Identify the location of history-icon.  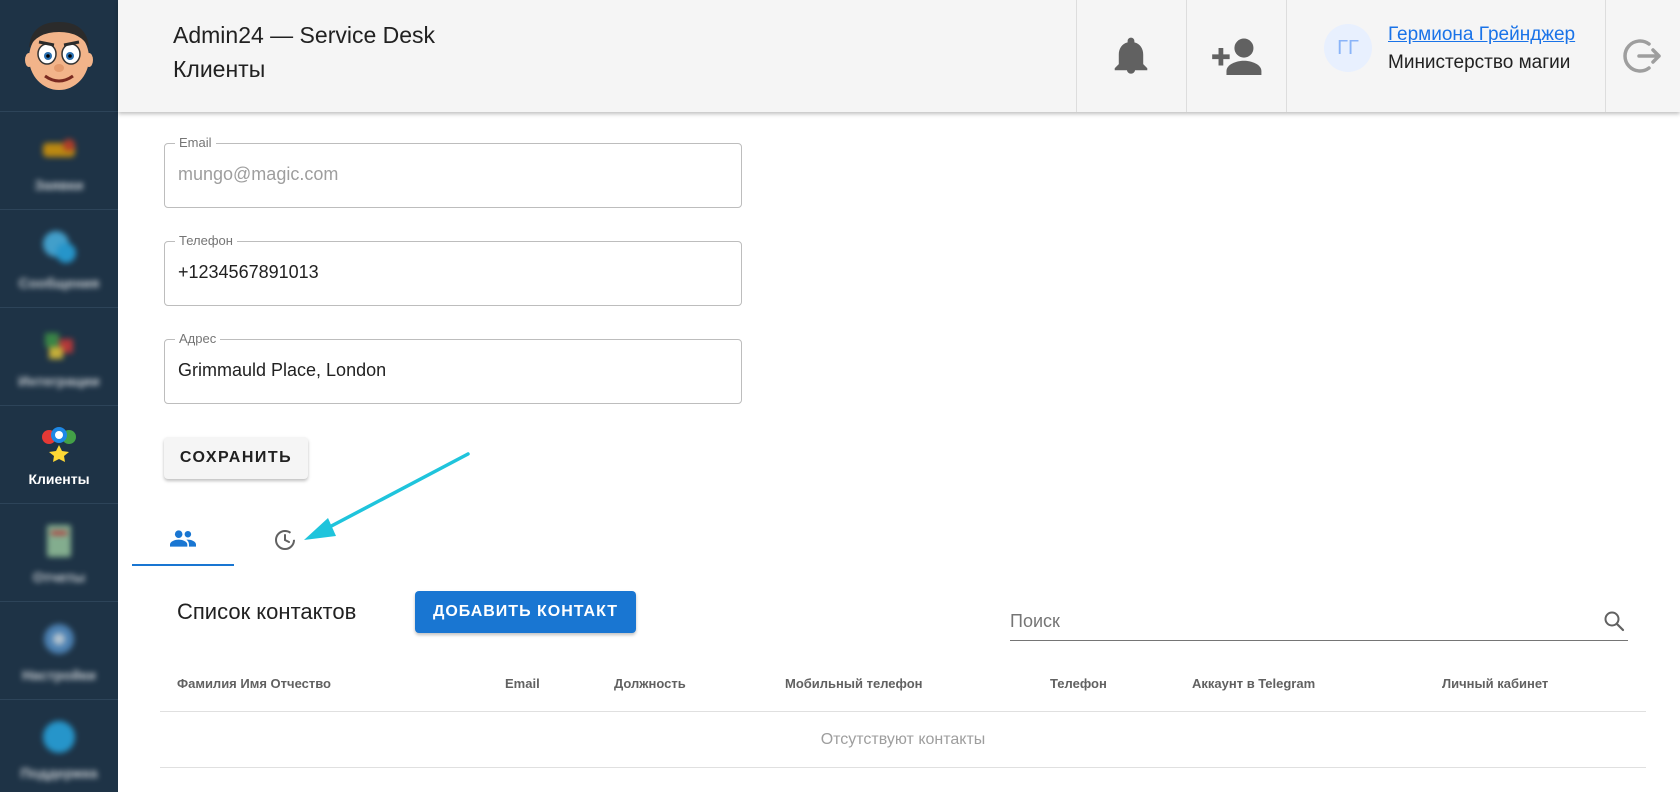
(285, 540).